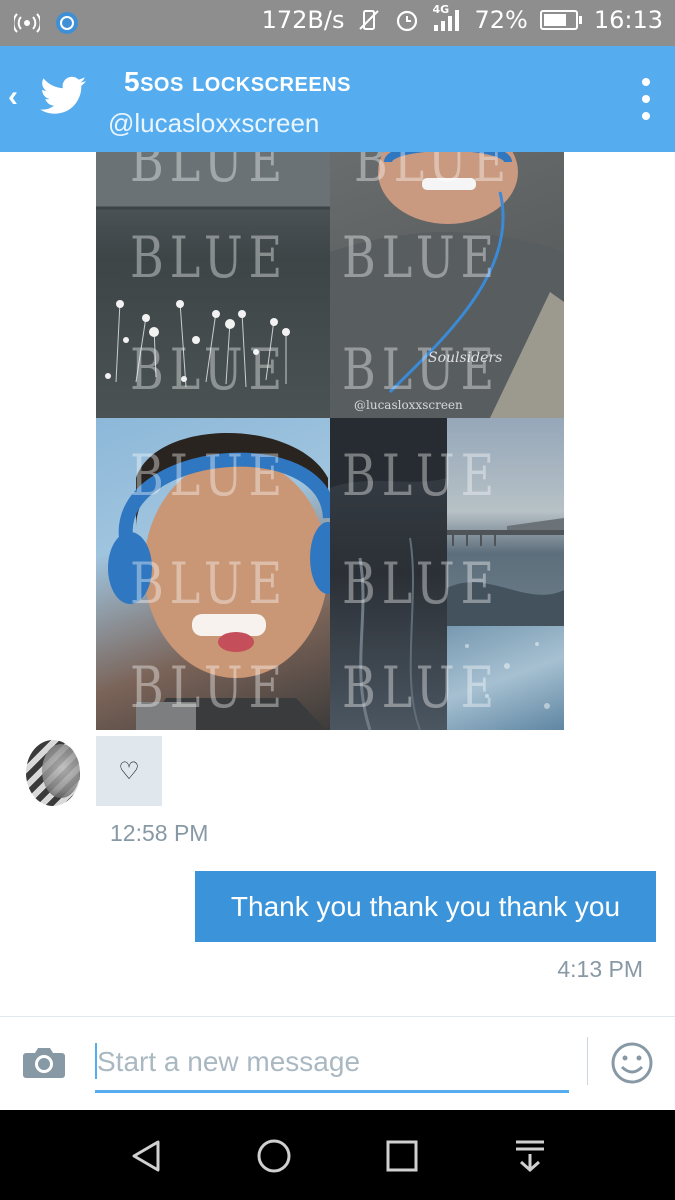 The image size is (675, 1200). What do you see at coordinates (408, 405) in the screenshot?
I see `image-credit: @lucasloxxscreen` at bounding box center [408, 405].